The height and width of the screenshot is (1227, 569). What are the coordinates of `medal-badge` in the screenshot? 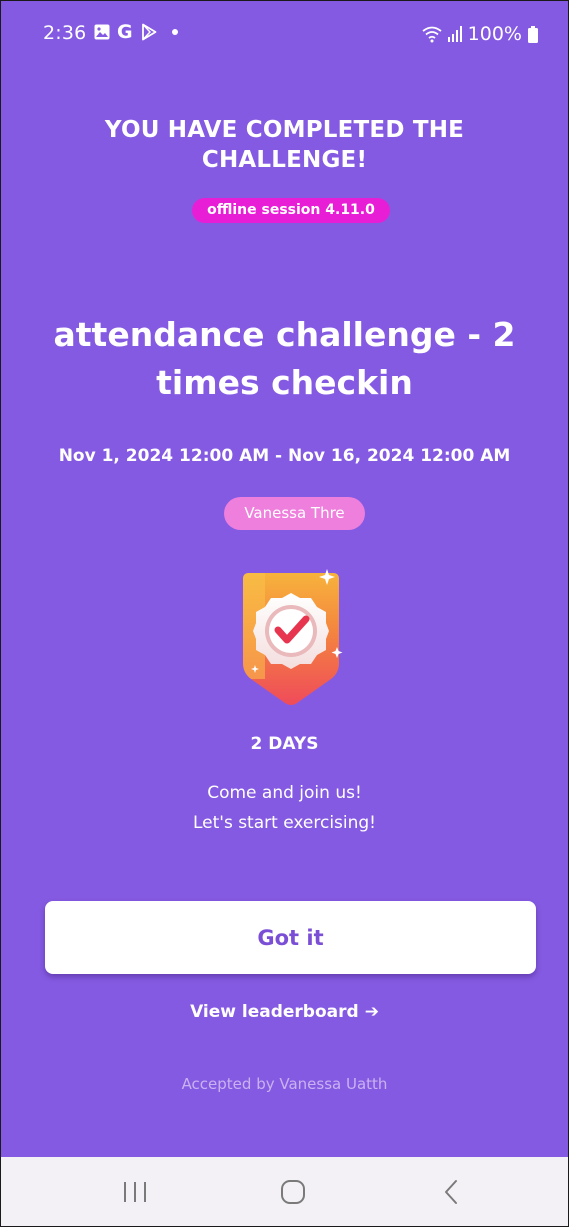 It's located at (291, 639).